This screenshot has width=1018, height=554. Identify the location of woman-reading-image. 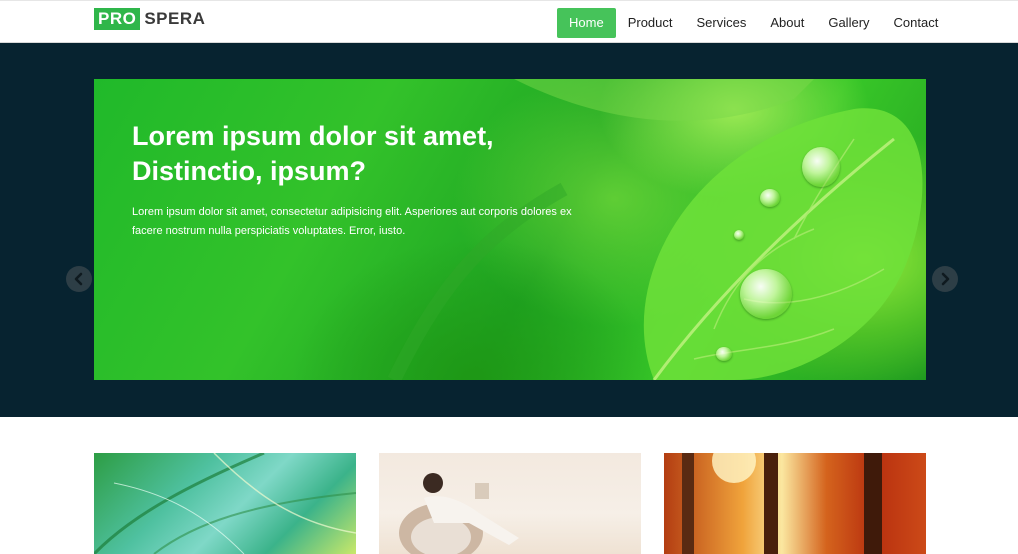
(459, 513).